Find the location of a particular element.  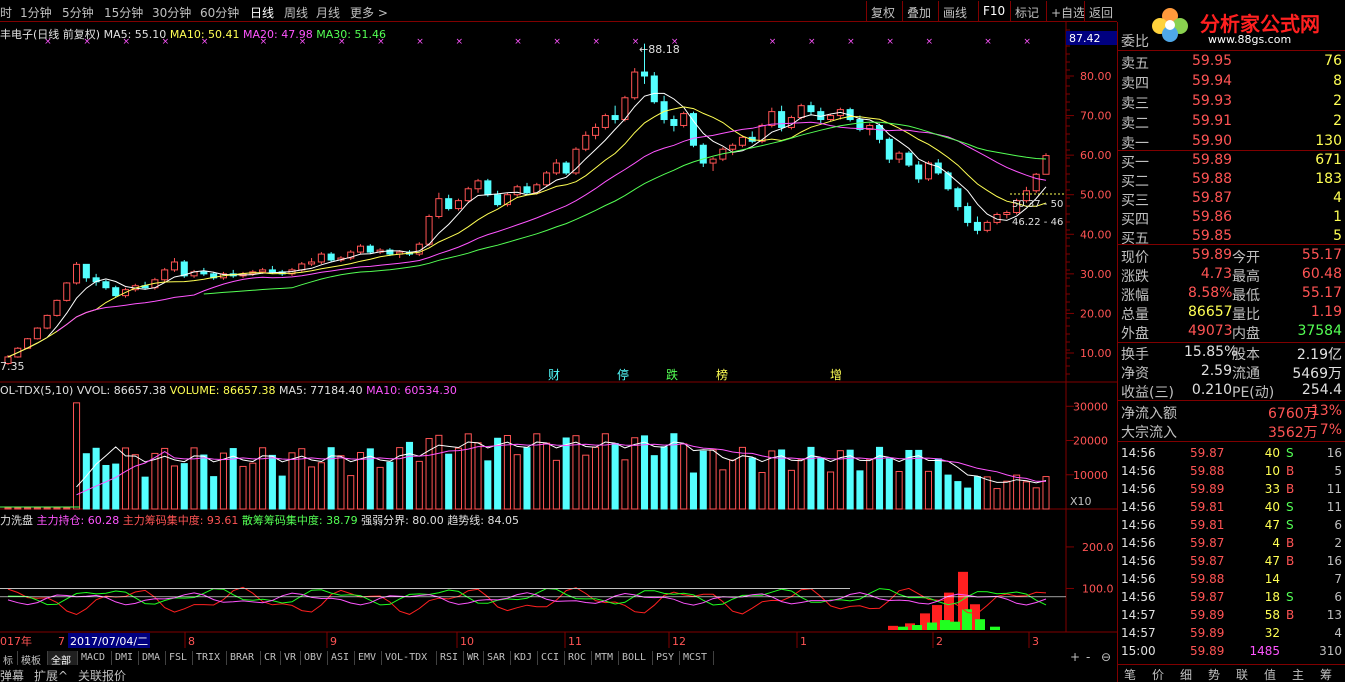

indicator-tab: PSY is located at coordinates (666, 658).